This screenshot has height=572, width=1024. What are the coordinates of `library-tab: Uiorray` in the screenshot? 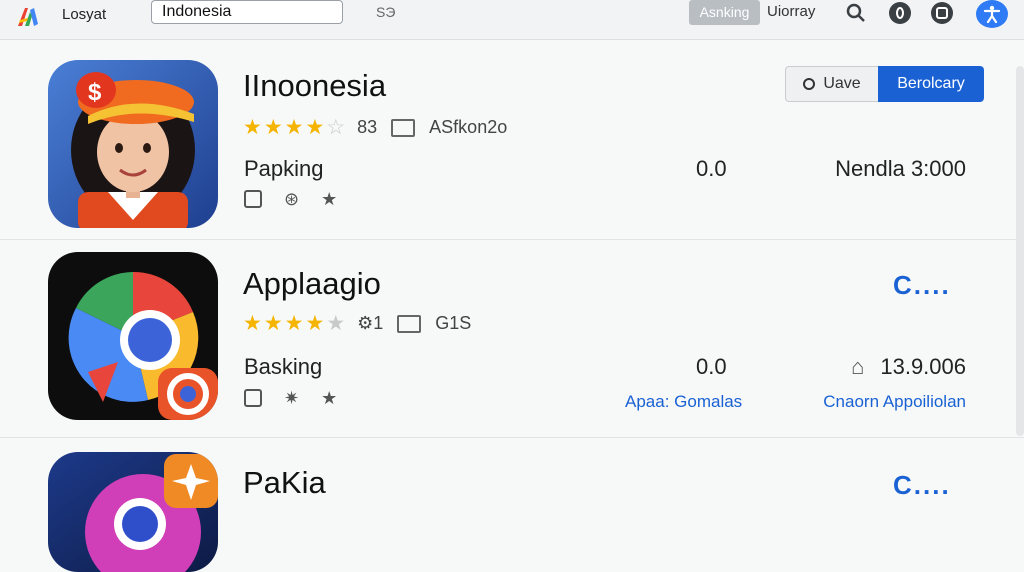 It's located at (791, 11).